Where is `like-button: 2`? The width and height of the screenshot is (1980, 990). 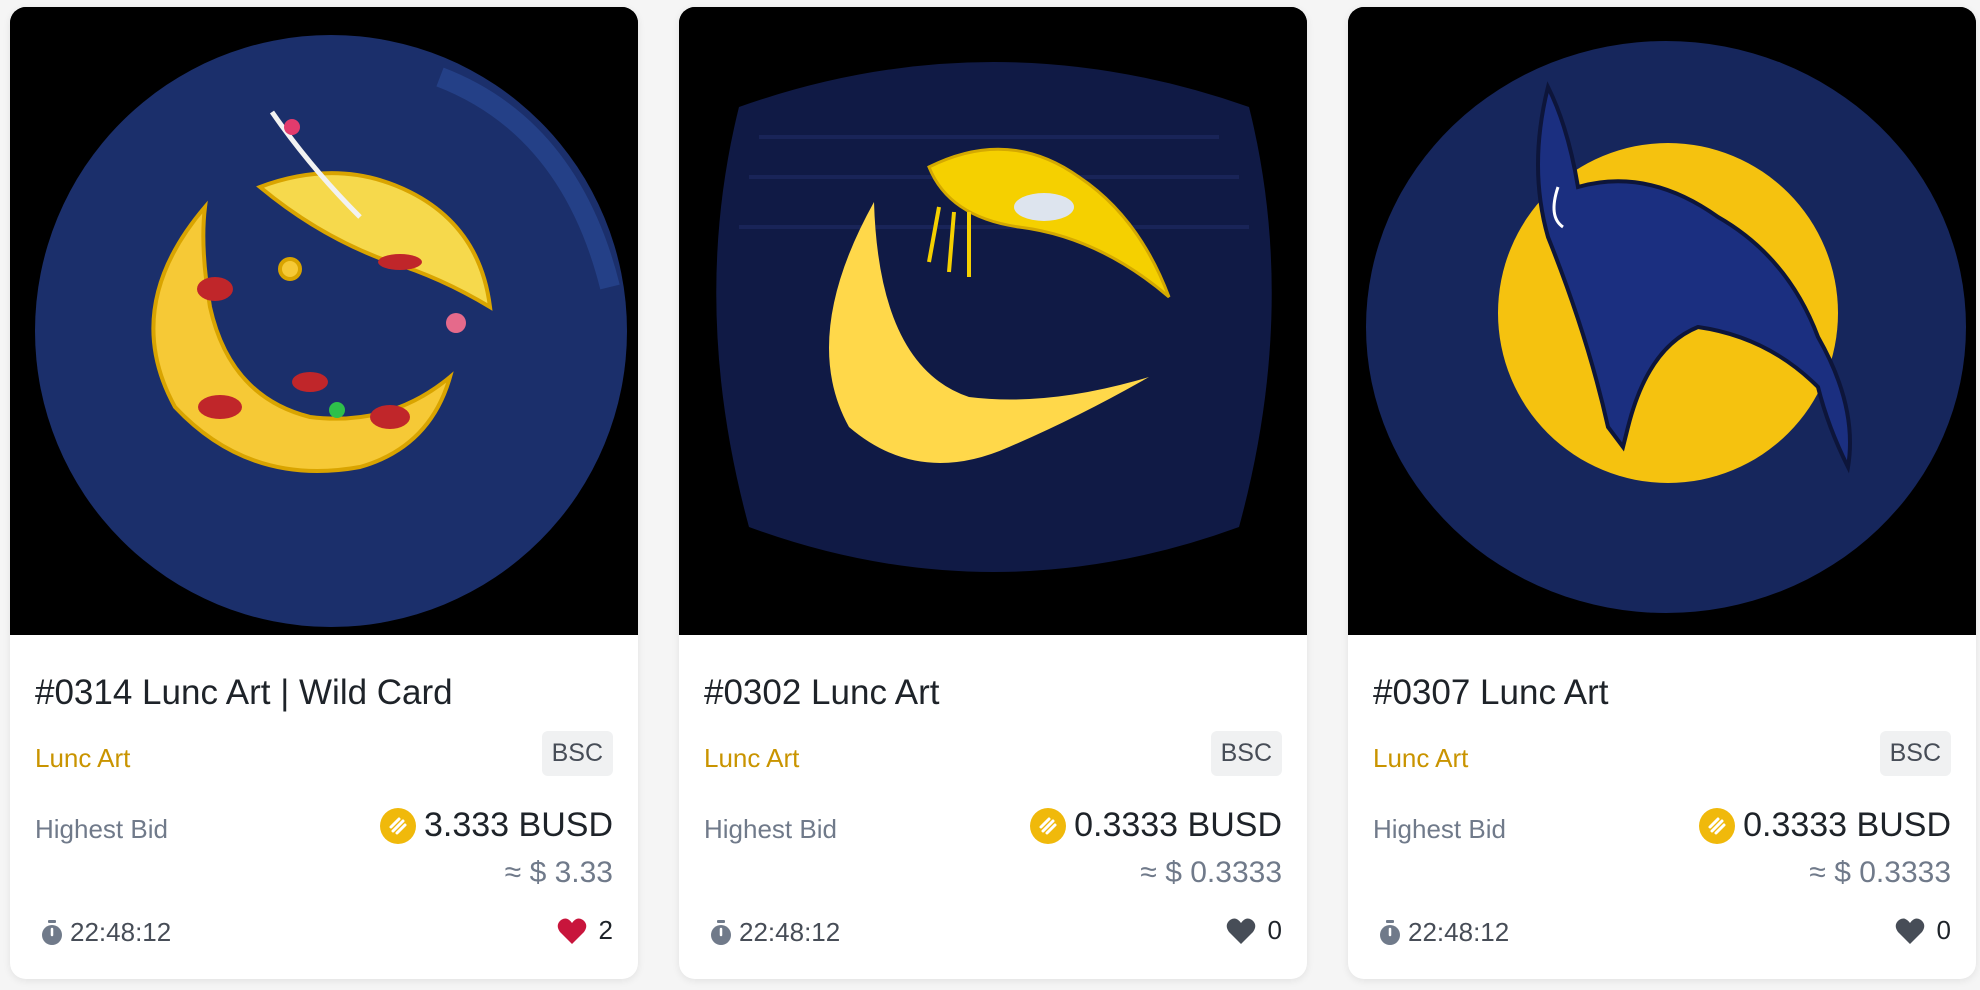
like-button: 2 is located at coordinates (585, 930).